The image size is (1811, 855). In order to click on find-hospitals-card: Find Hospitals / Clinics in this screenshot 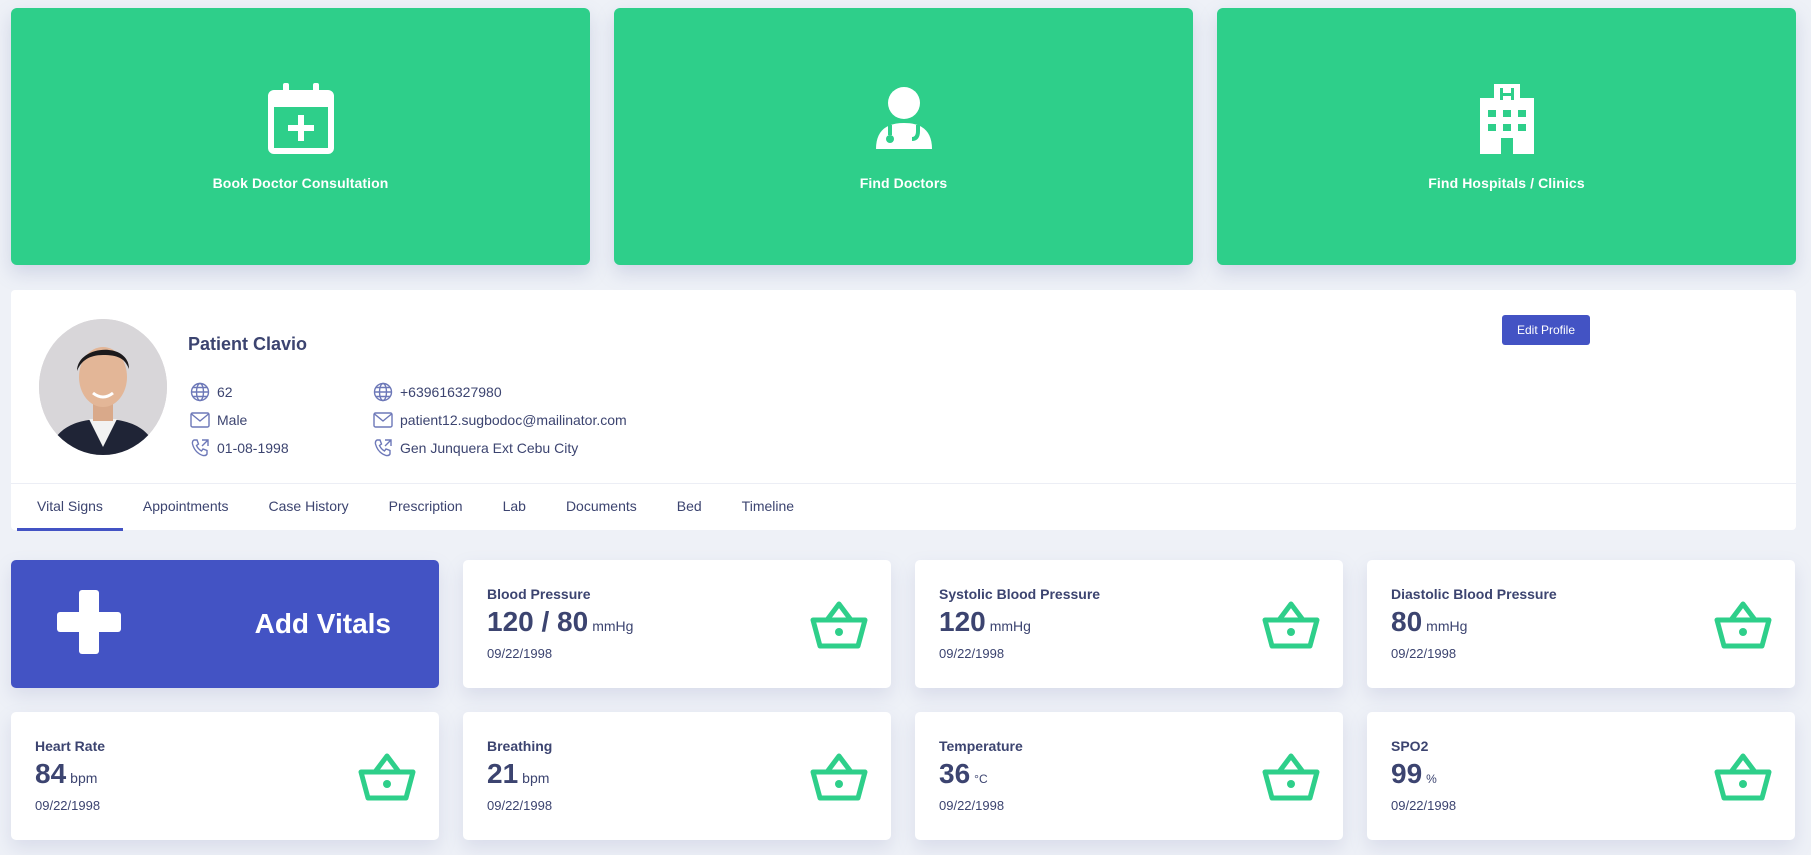, I will do `click(1506, 136)`.